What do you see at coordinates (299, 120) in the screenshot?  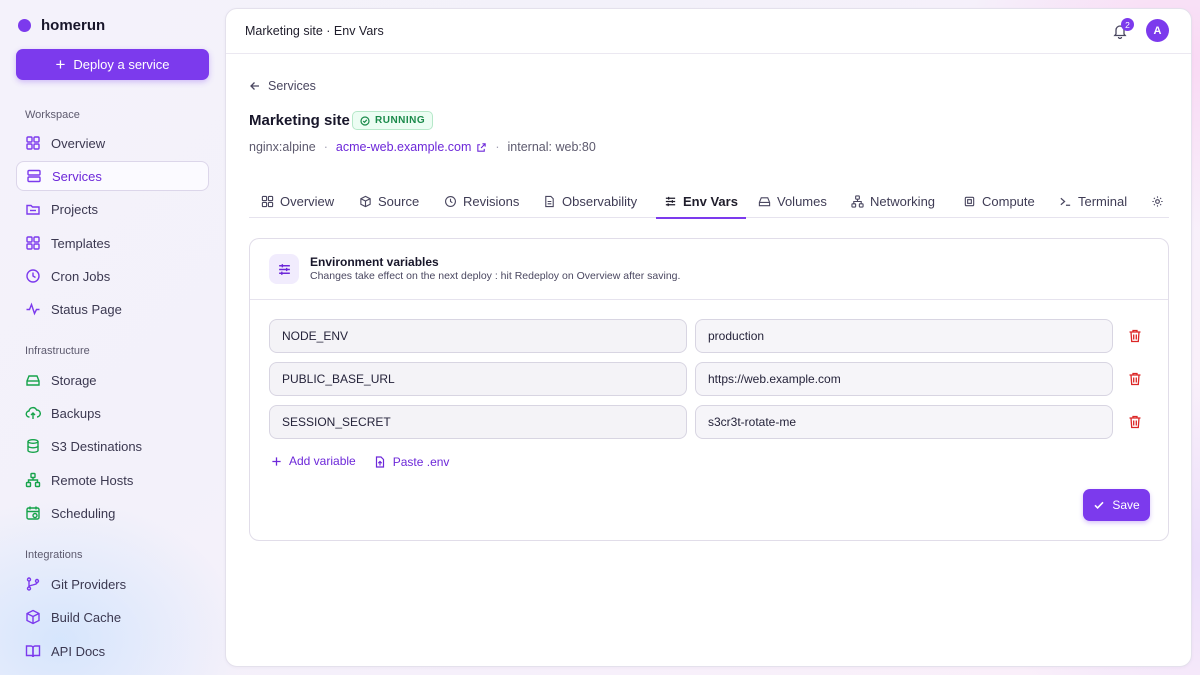 I see `service-title: Marketing site` at bounding box center [299, 120].